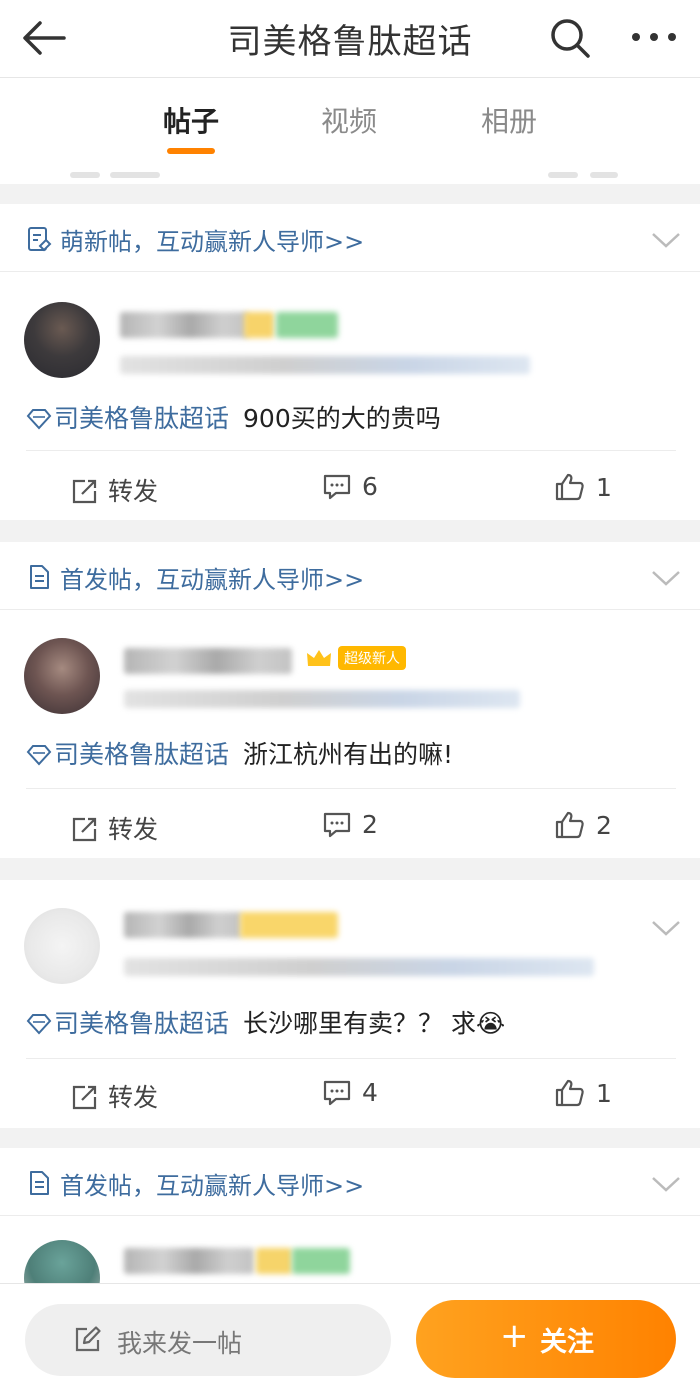 The image size is (700, 1395). Describe the element at coordinates (370, 1092) in the screenshot. I see `comment-count: 4` at that location.